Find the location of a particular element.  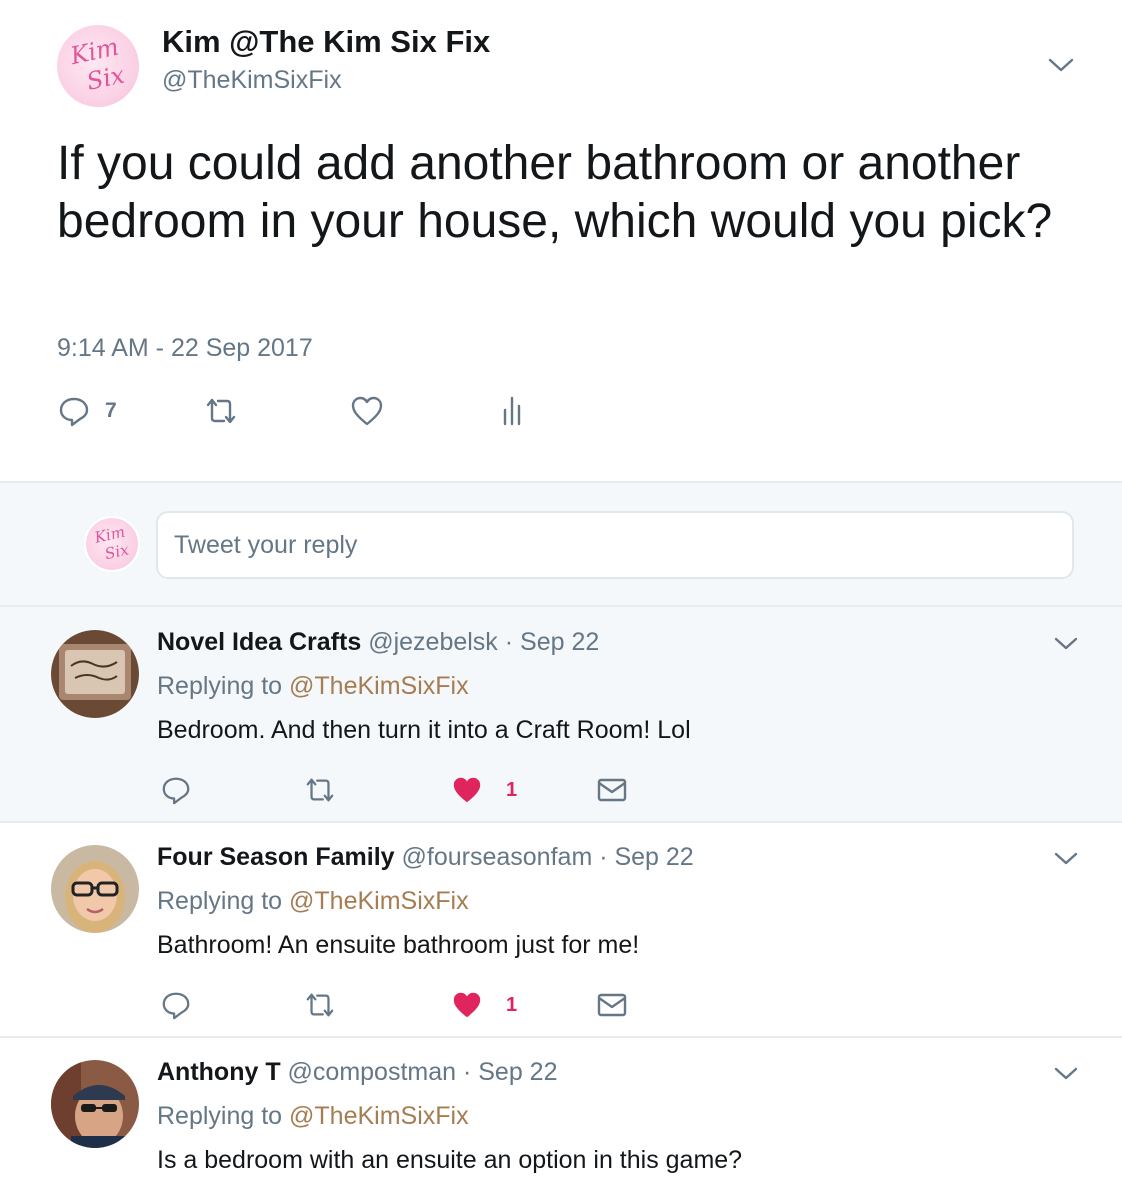

reply-header: Anthony T @compostman · Sep 22 is located at coordinates (357, 1072).